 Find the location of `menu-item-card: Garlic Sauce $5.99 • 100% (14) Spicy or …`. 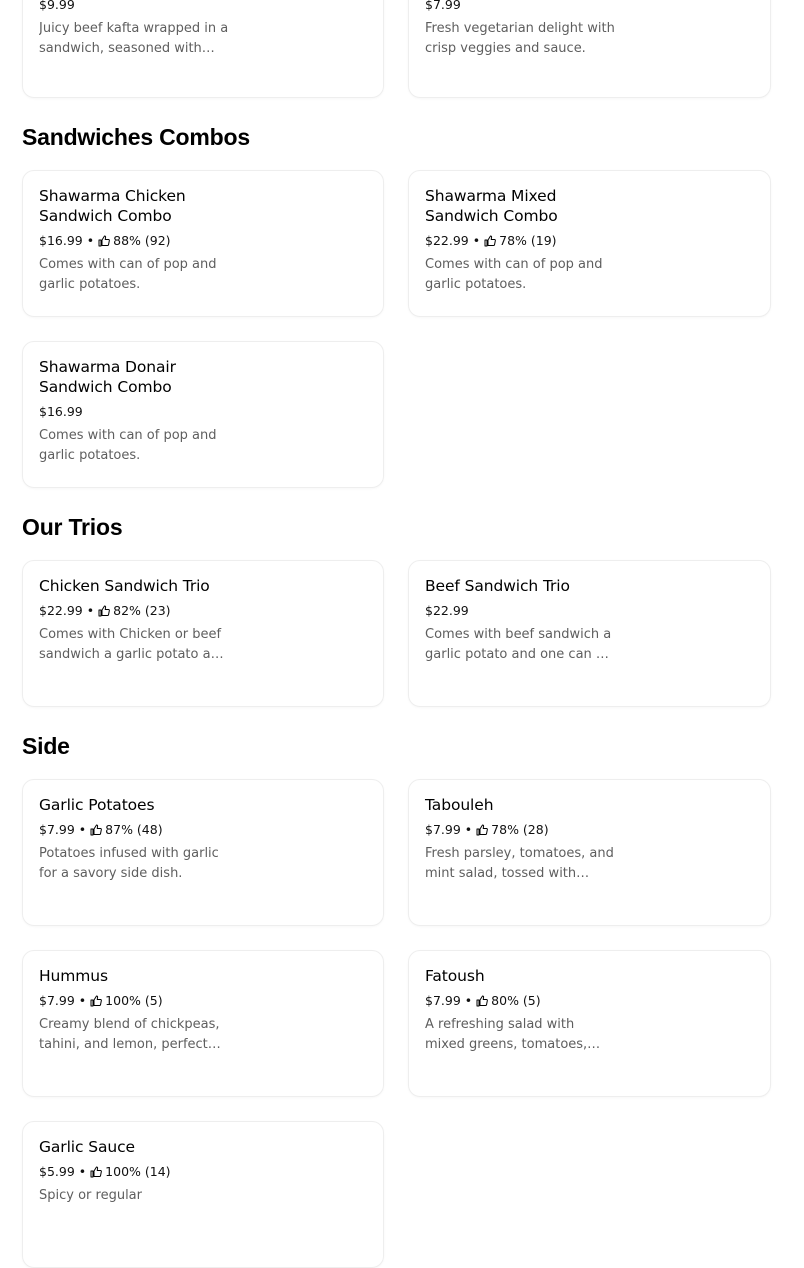

menu-item-card: Garlic Sauce $5.99 • 100% (14) Spicy or … is located at coordinates (203, 1194).